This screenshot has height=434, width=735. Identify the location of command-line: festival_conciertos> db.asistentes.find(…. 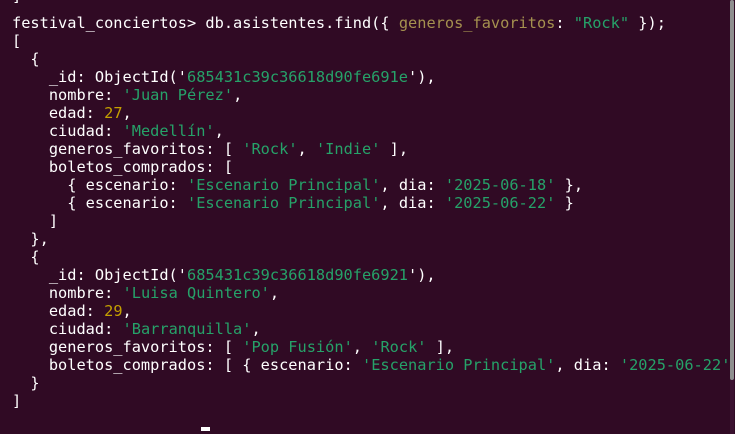
(339, 23).